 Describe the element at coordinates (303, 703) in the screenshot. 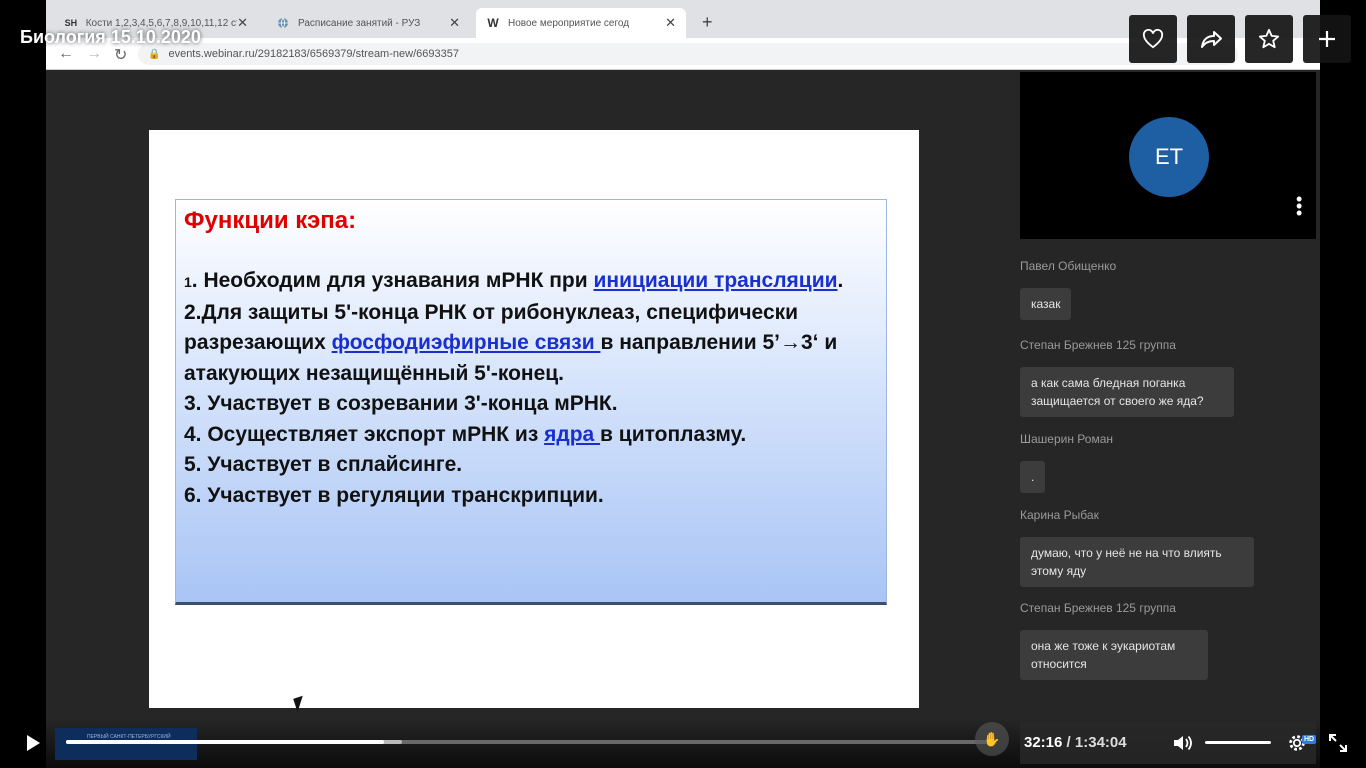

I see `mouse-cursor-icon` at that location.